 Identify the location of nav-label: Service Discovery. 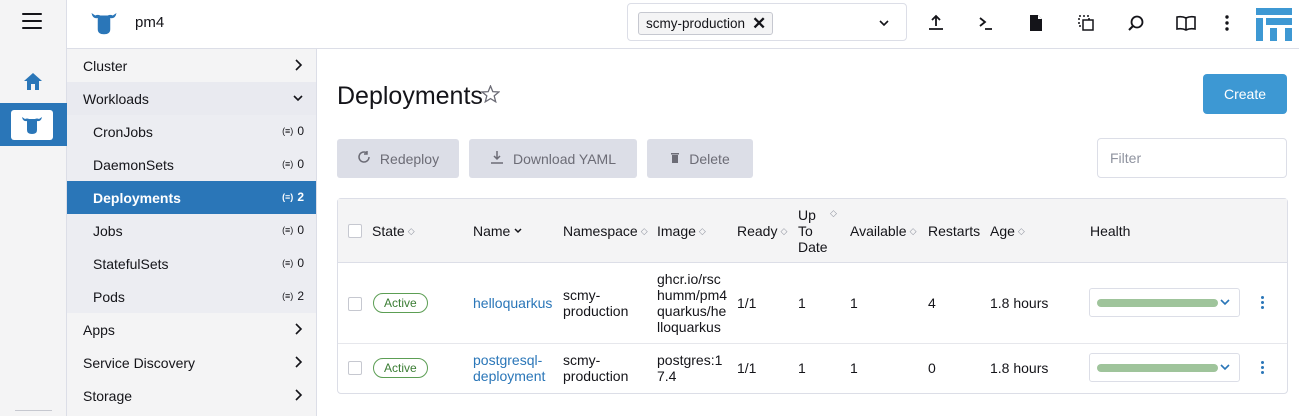
(139, 362).